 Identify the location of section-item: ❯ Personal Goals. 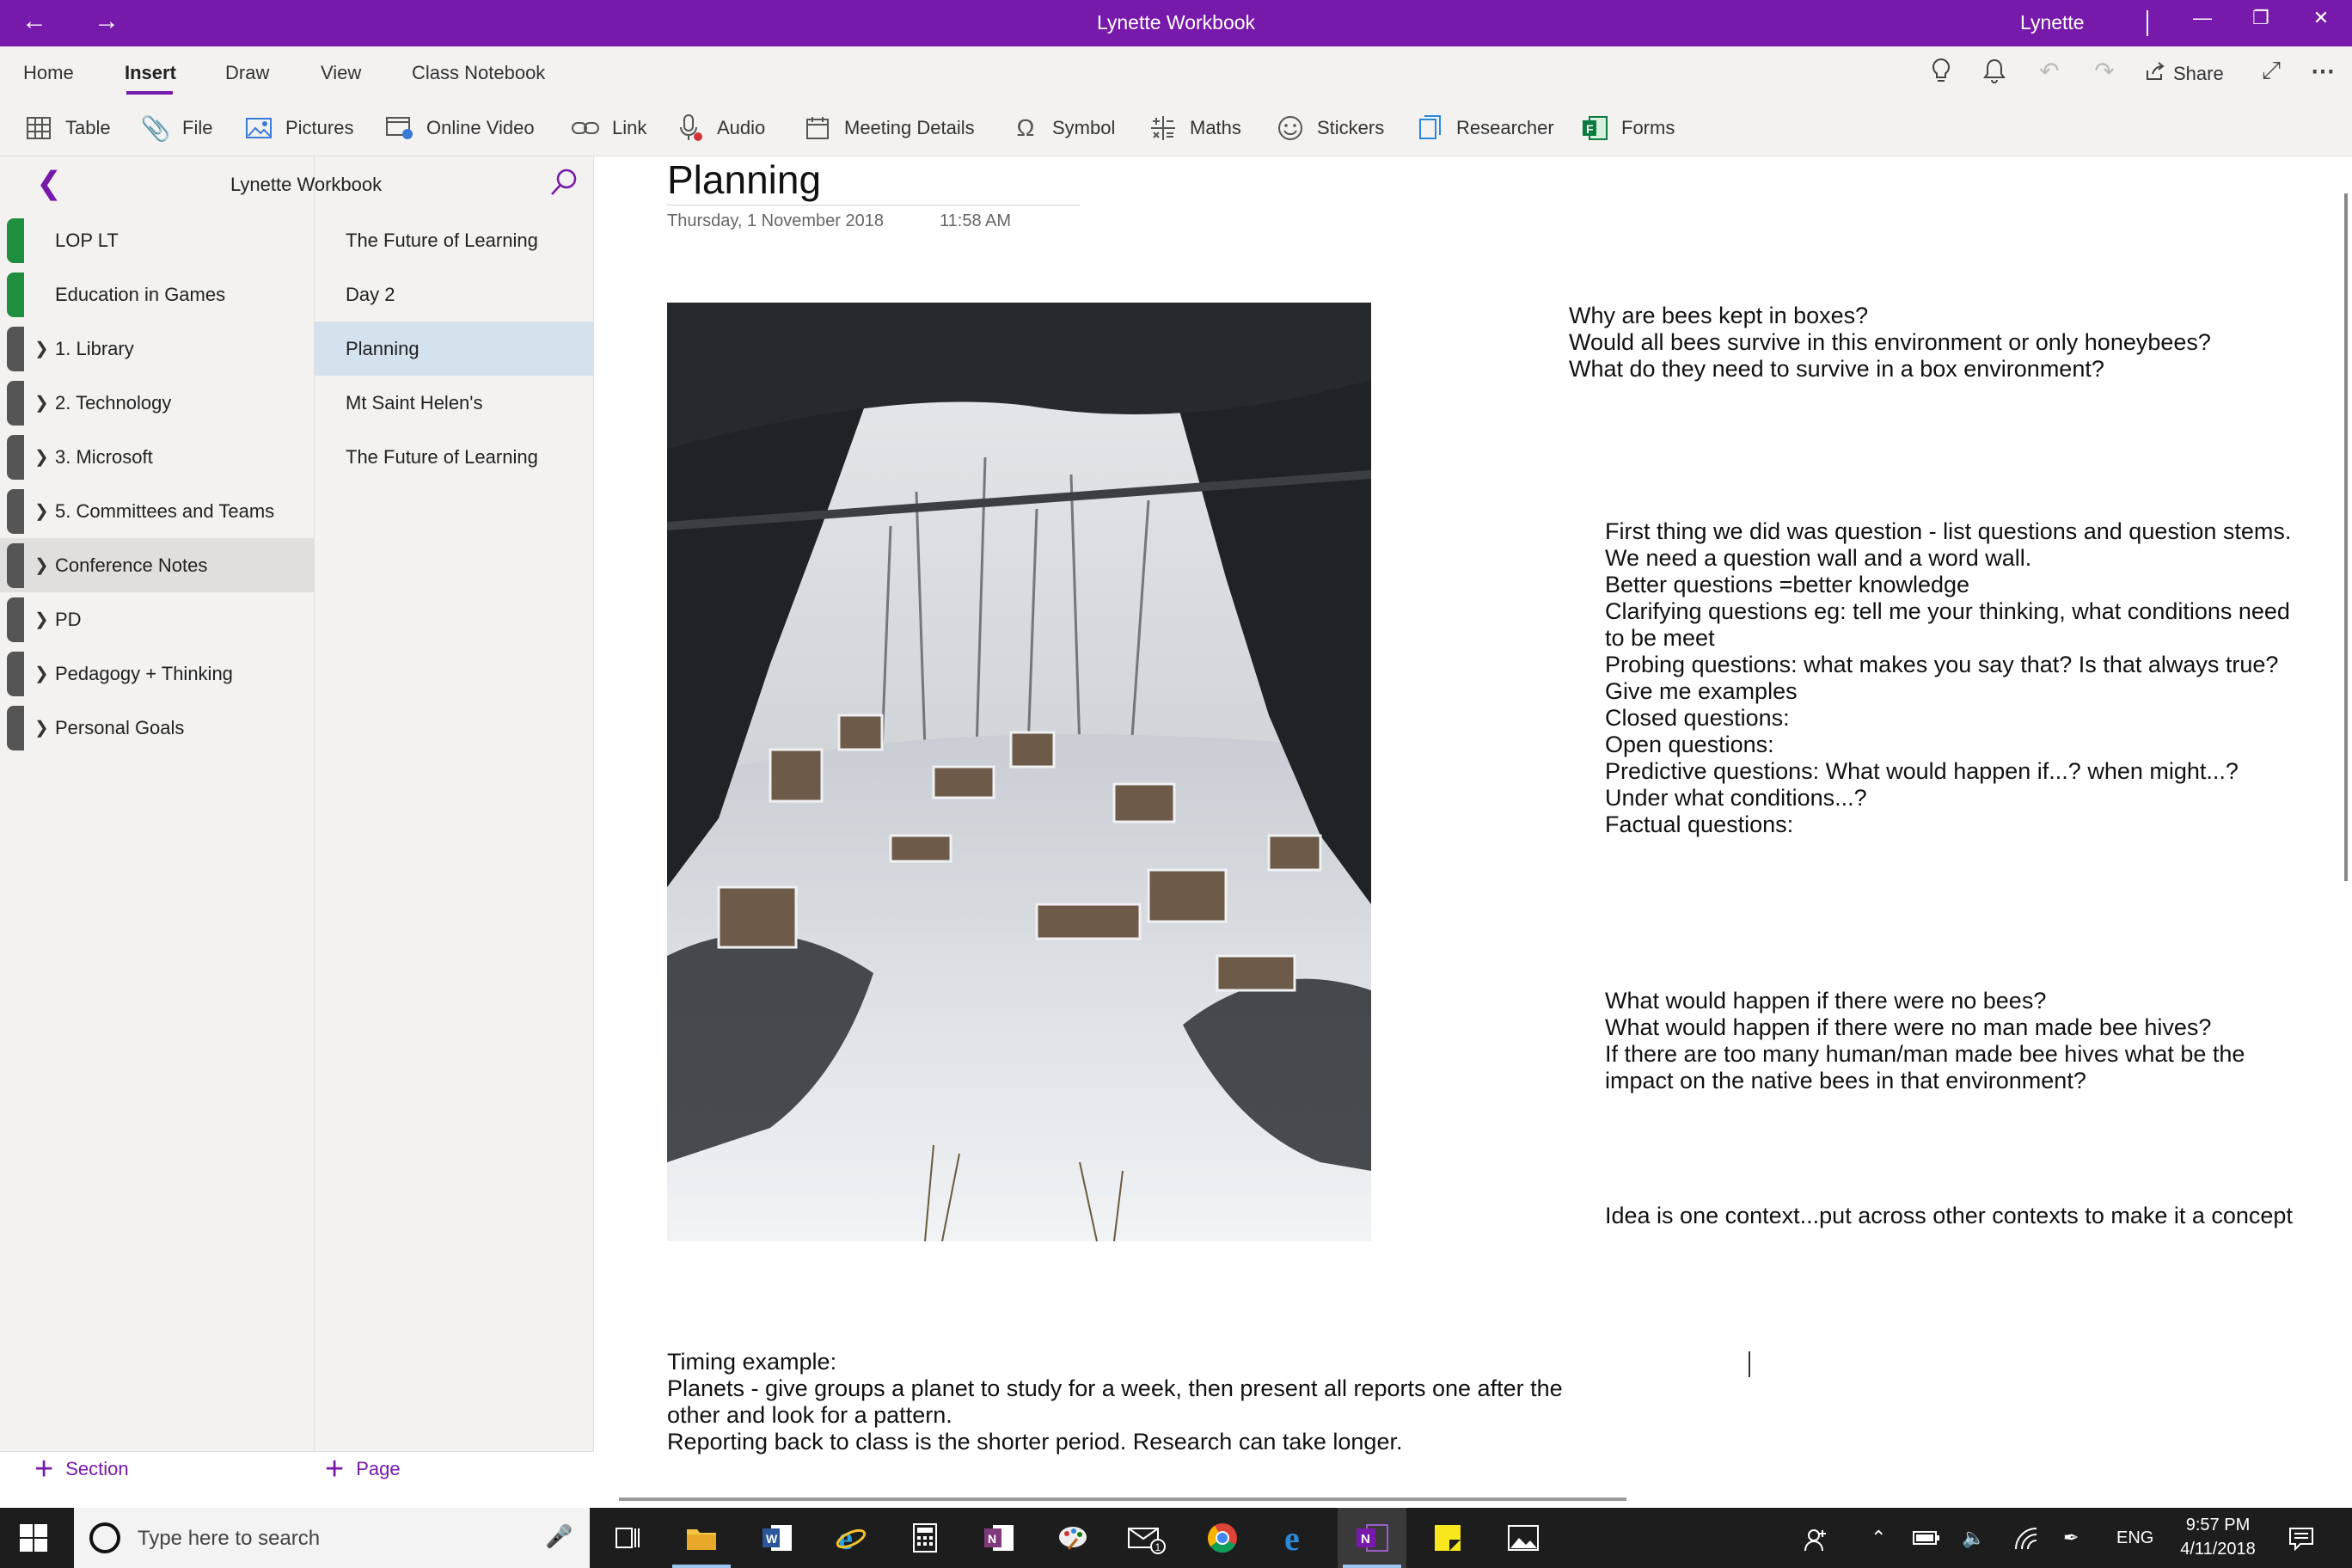
(157, 728).